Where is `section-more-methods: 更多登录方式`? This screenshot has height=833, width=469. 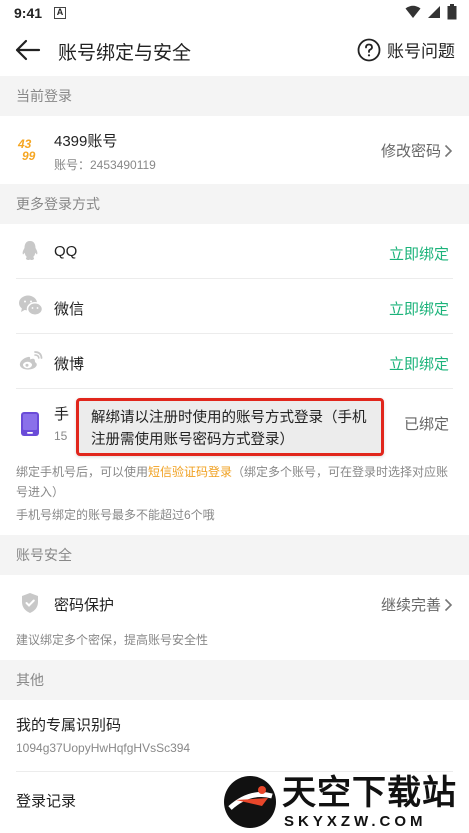
section-more-methods: 更多登录方式 is located at coordinates (234, 204).